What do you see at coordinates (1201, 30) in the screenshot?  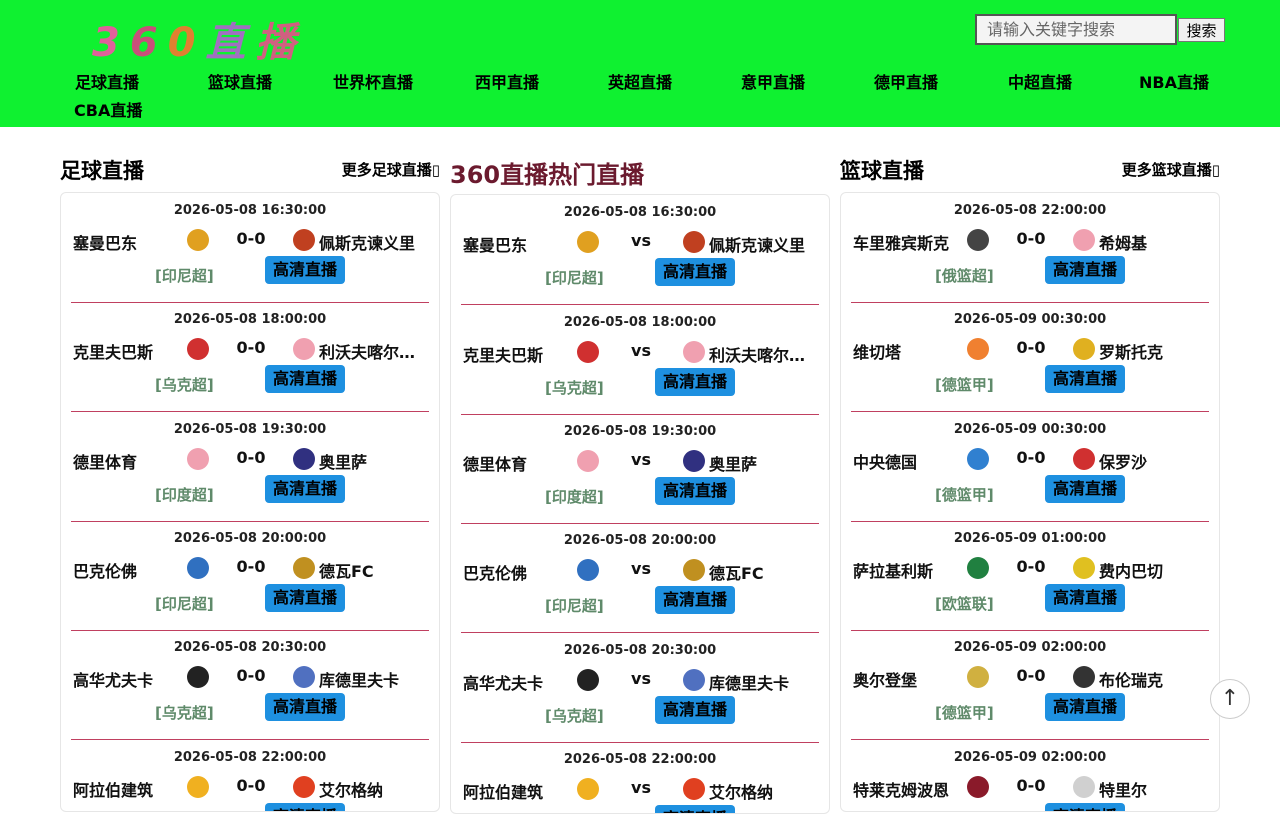 I see `search-button: 搜索` at bounding box center [1201, 30].